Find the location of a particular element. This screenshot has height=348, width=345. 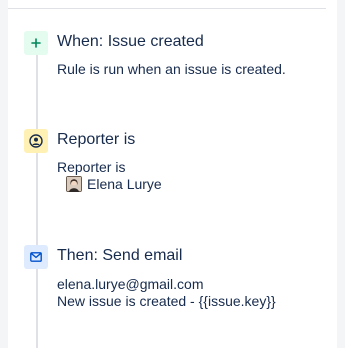

left-panel-edge is located at coordinates (4, 174).